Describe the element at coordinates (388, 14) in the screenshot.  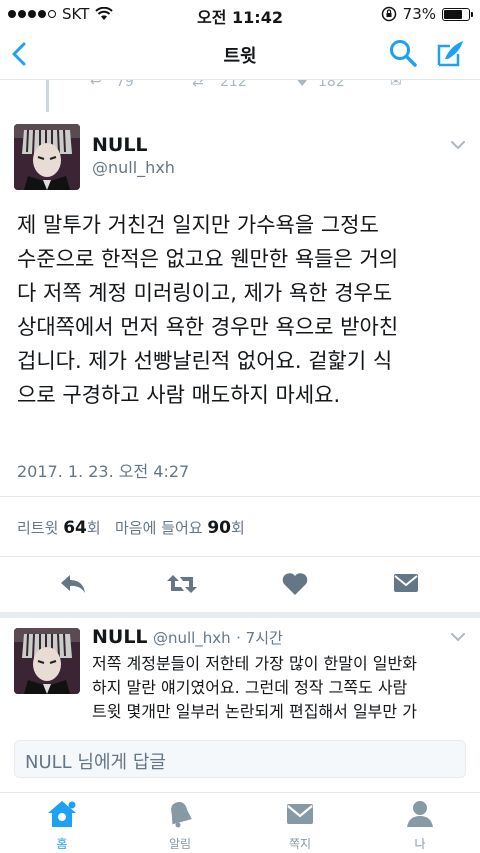
I see `rotation-lock-icon` at that location.